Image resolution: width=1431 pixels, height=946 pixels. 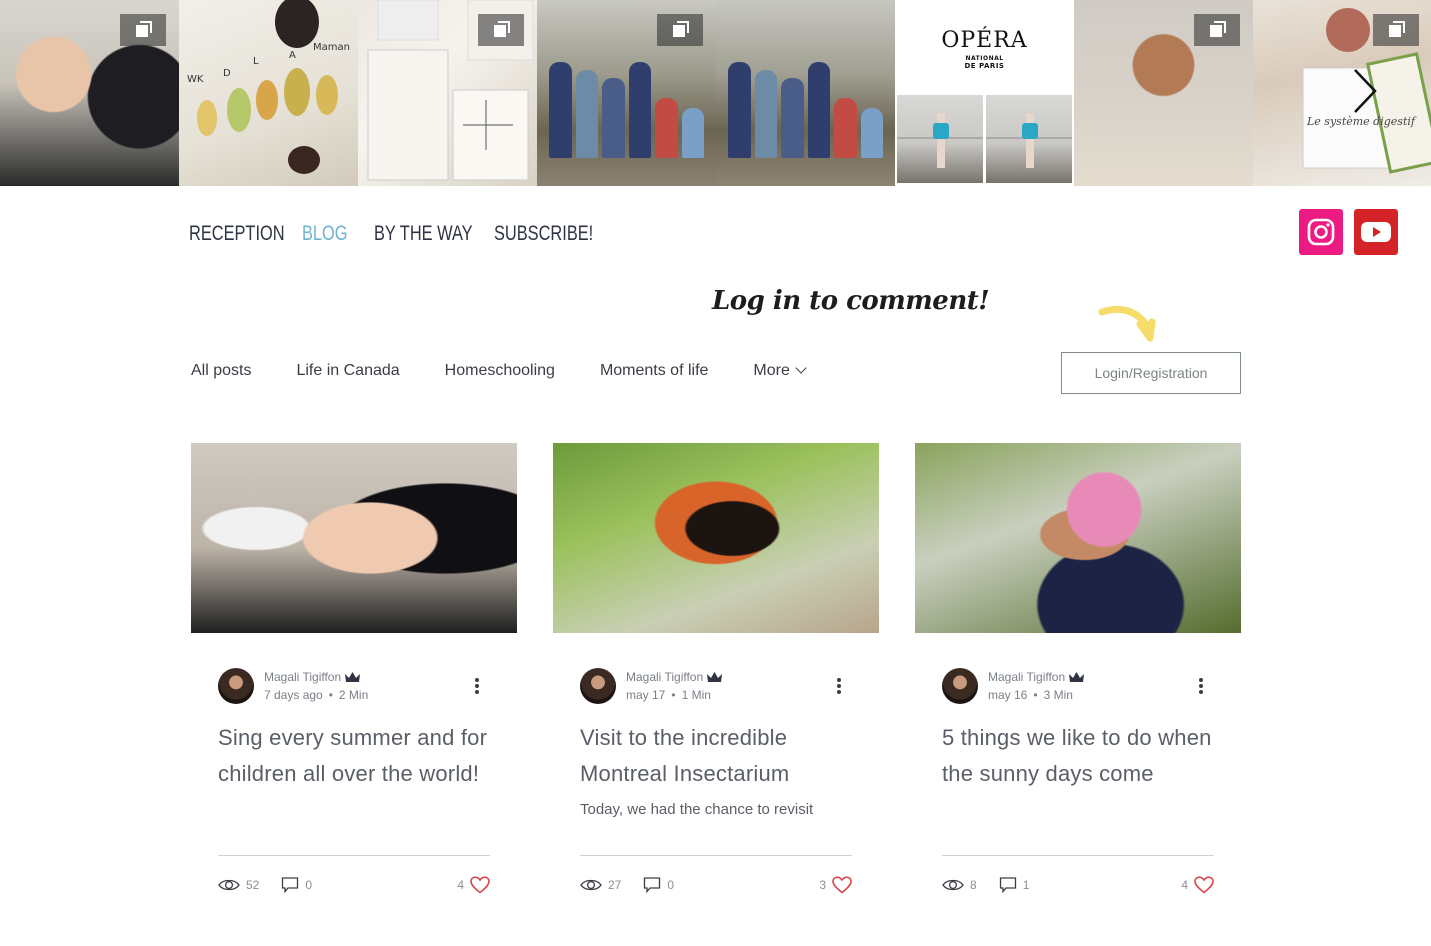 I want to click on nav-link-reception: RECEPTION, so click(x=237, y=234).